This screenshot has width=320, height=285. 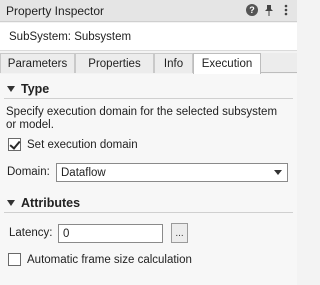 I want to click on set-execution-domain-label: Set execution domain, so click(x=82, y=144).